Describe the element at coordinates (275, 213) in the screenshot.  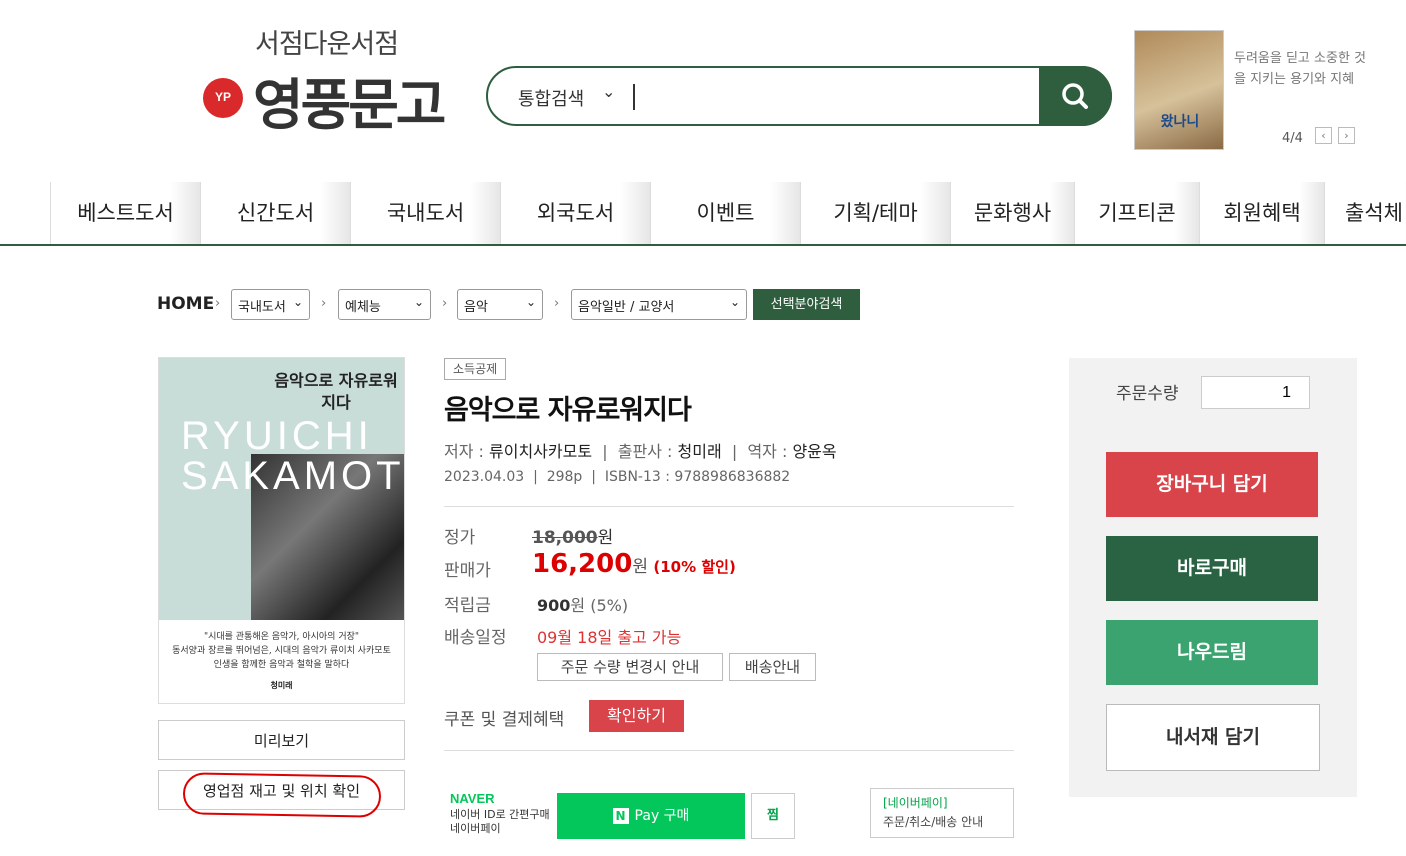
I see `nav-item-new: 신간도서` at that location.